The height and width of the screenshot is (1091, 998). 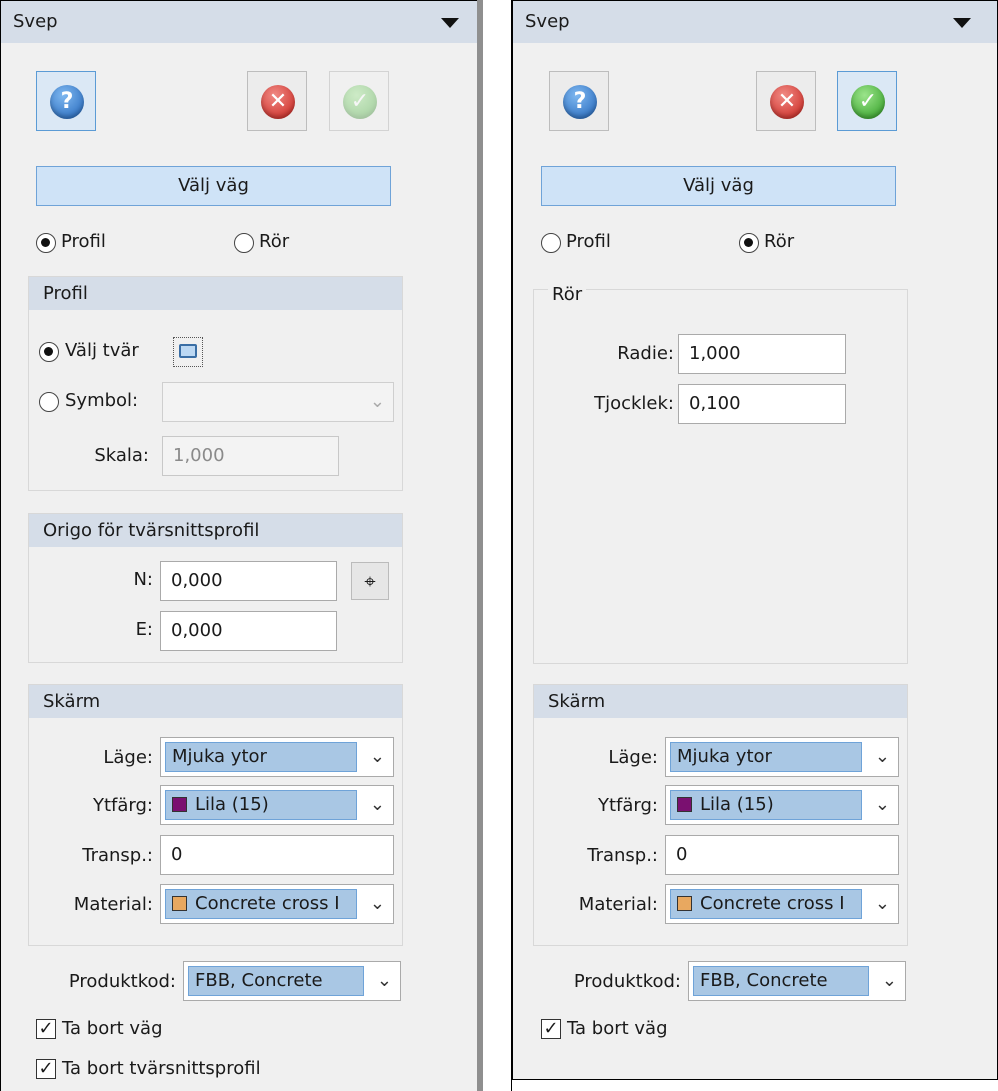 What do you see at coordinates (720, 474) in the screenshot?
I see `pipe-group: Rör Radie: 1,000 Tjocklek: 0,100` at bounding box center [720, 474].